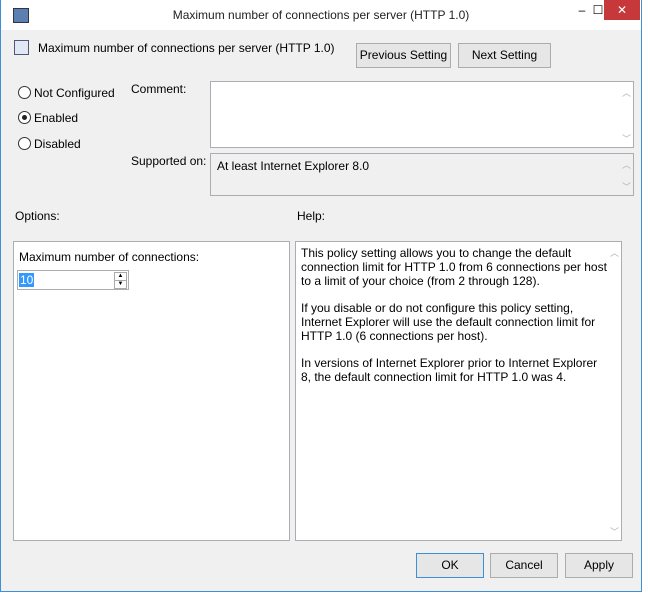  Describe the element at coordinates (73, 280) in the screenshot. I see `max-connections-spinner: 10 ▲ ▼` at that location.